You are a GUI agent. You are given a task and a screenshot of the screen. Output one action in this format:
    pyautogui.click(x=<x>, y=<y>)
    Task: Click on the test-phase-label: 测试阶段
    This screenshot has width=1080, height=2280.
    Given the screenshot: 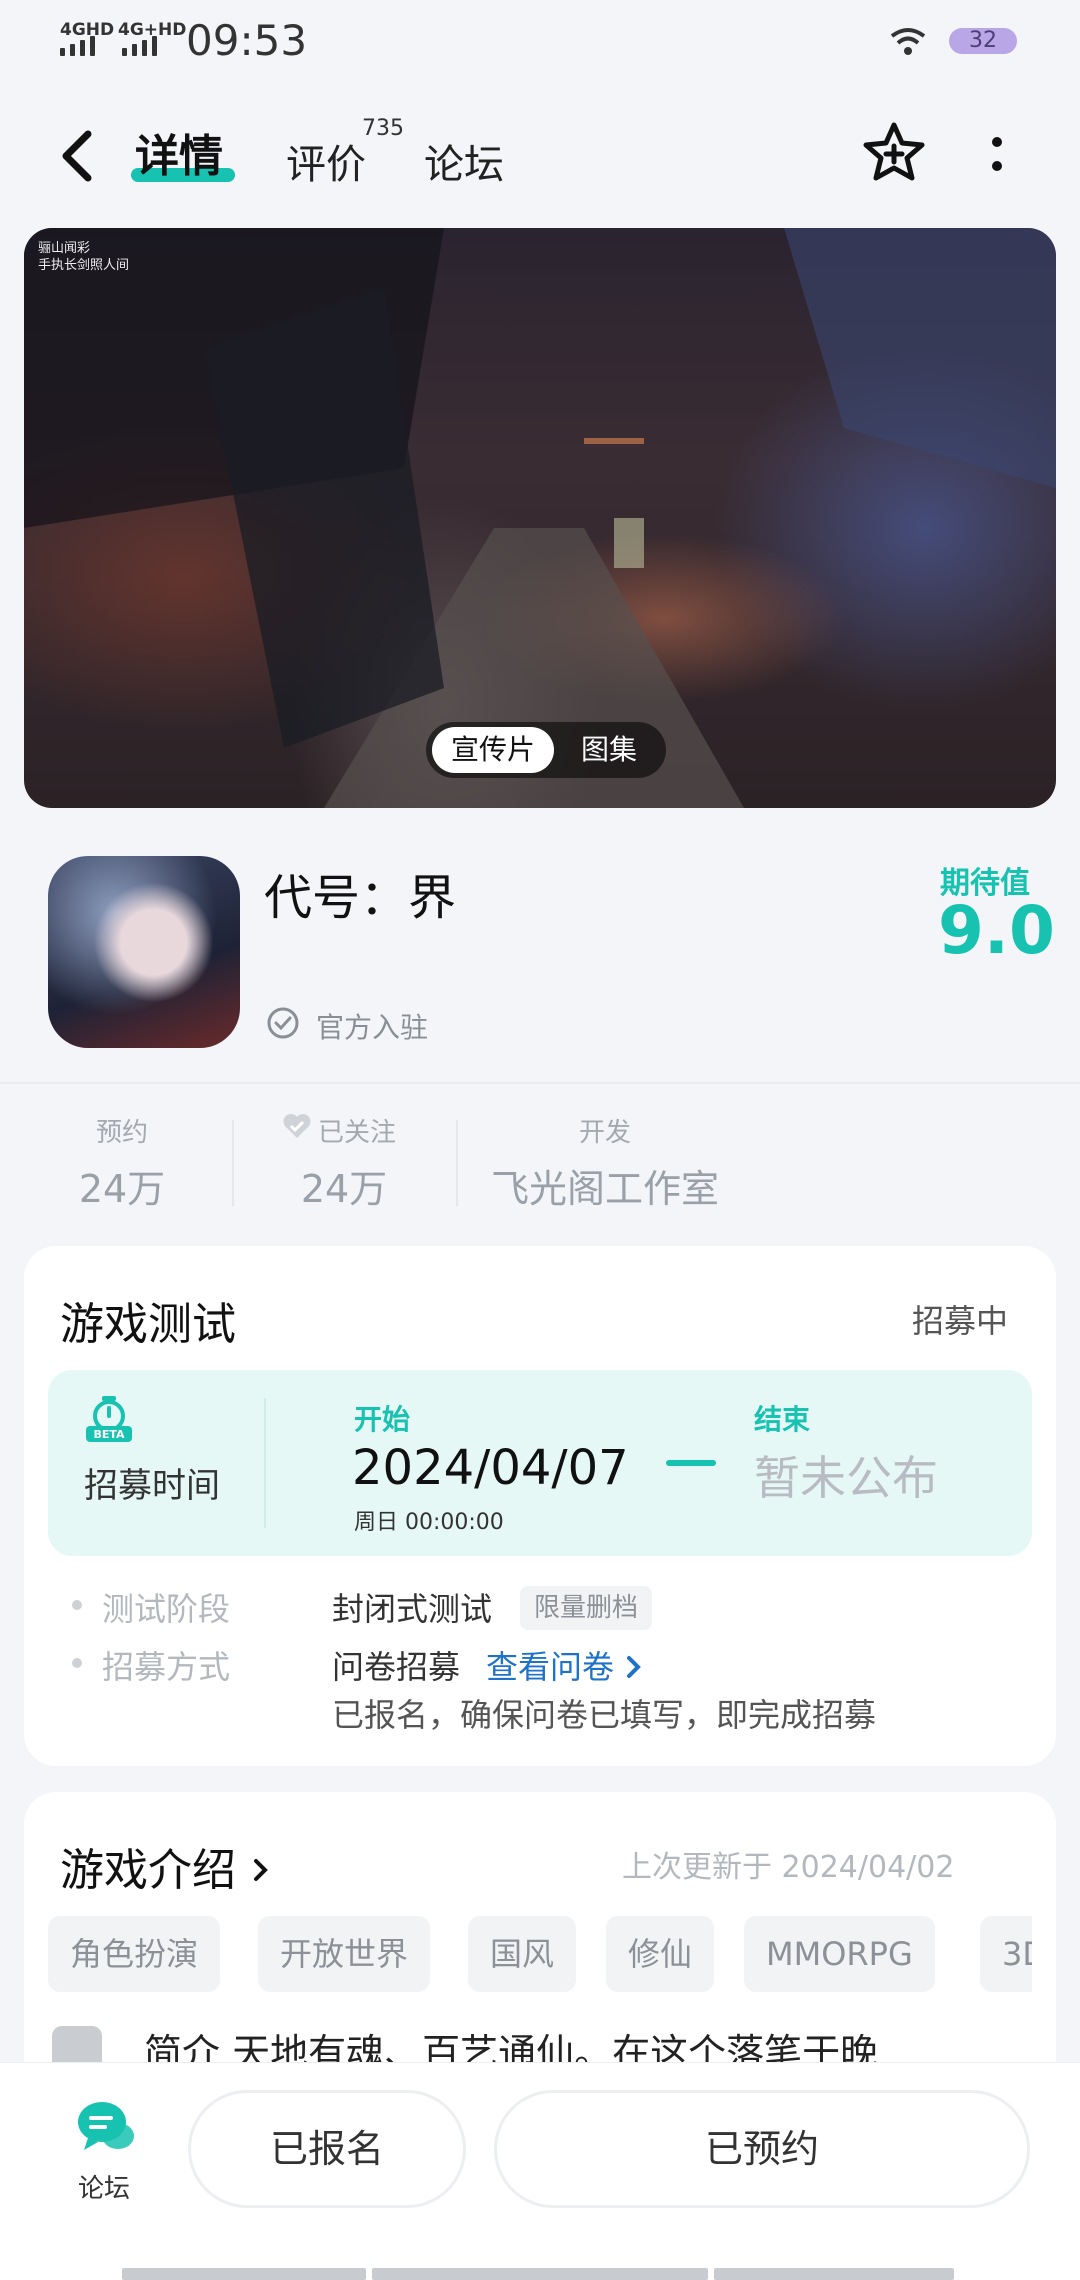 What is the action you would take?
    pyautogui.click(x=166, y=1609)
    